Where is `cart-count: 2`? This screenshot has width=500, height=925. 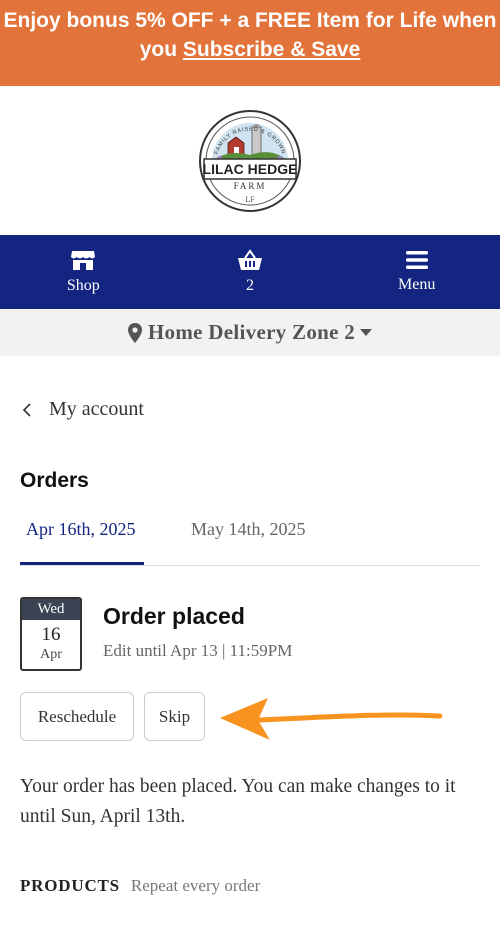 cart-count: 2 is located at coordinates (250, 285).